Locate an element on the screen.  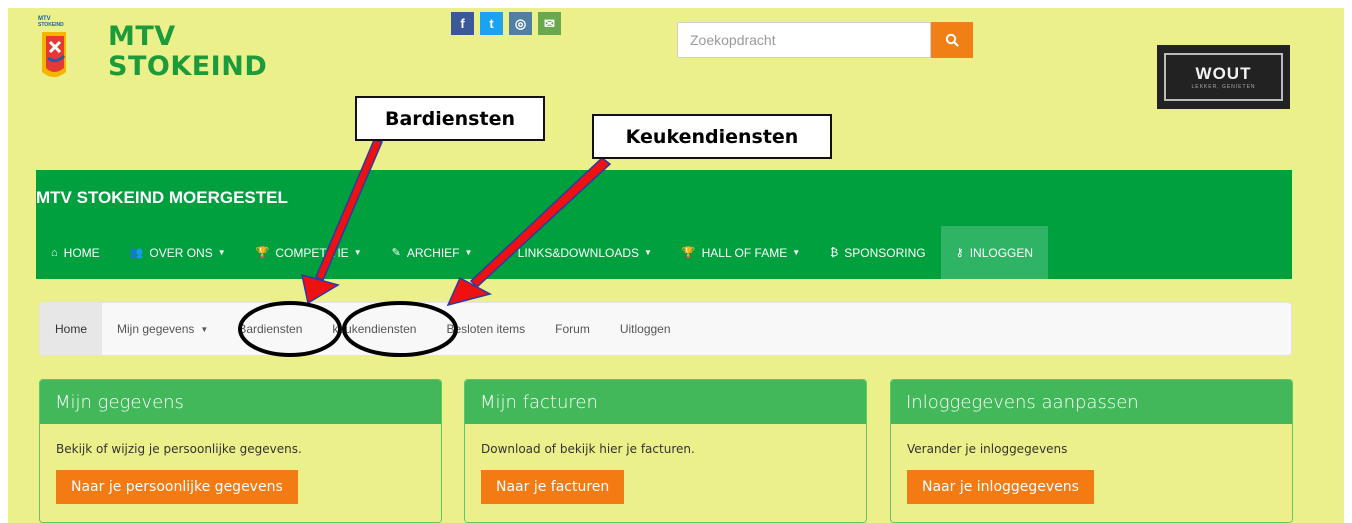
nav-item-label: HALL OF FAME is located at coordinates (744, 252).